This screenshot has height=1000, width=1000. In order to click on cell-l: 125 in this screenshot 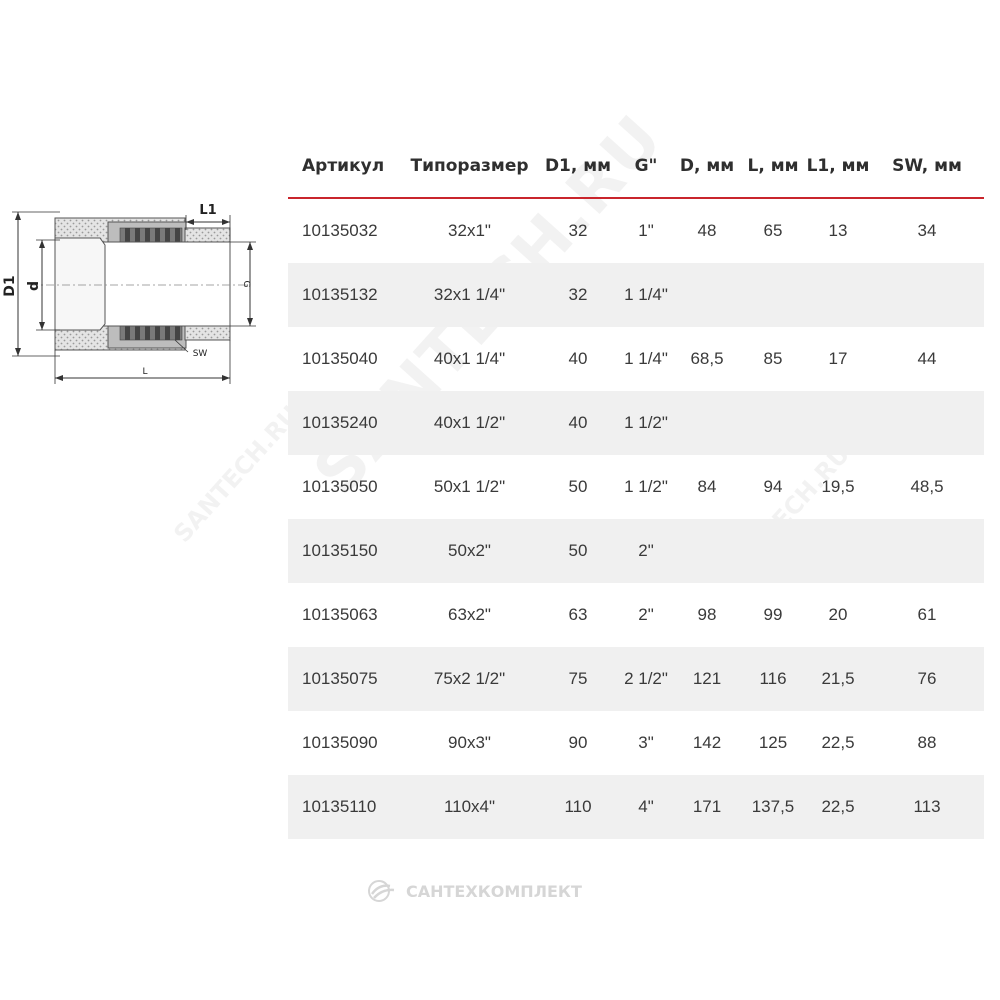, I will do `click(773, 742)`.